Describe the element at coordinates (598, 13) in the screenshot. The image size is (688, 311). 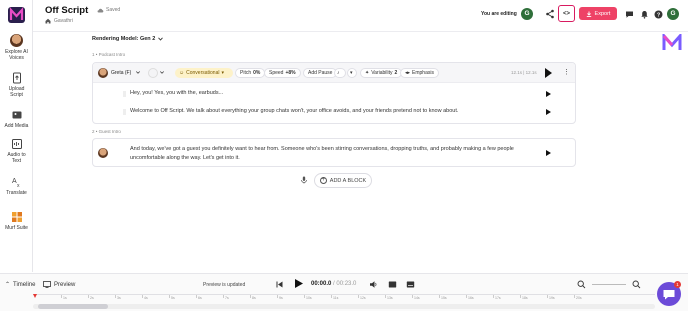
I see `export-button: Export` at that location.